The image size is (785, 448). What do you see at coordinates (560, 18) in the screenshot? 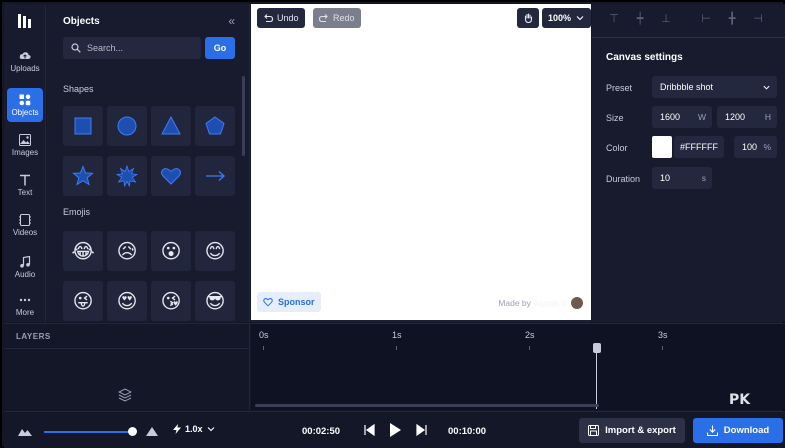
I see `zoom-value: 100%` at bounding box center [560, 18].